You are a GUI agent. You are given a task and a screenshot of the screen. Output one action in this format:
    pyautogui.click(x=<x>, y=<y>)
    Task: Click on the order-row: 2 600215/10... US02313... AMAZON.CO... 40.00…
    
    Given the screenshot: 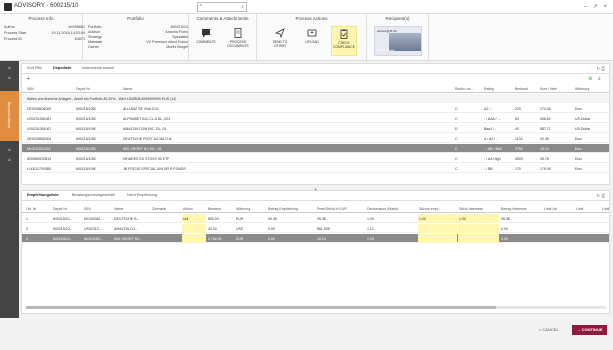 What is the action you would take?
    pyautogui.click(x=315, y=228)
    